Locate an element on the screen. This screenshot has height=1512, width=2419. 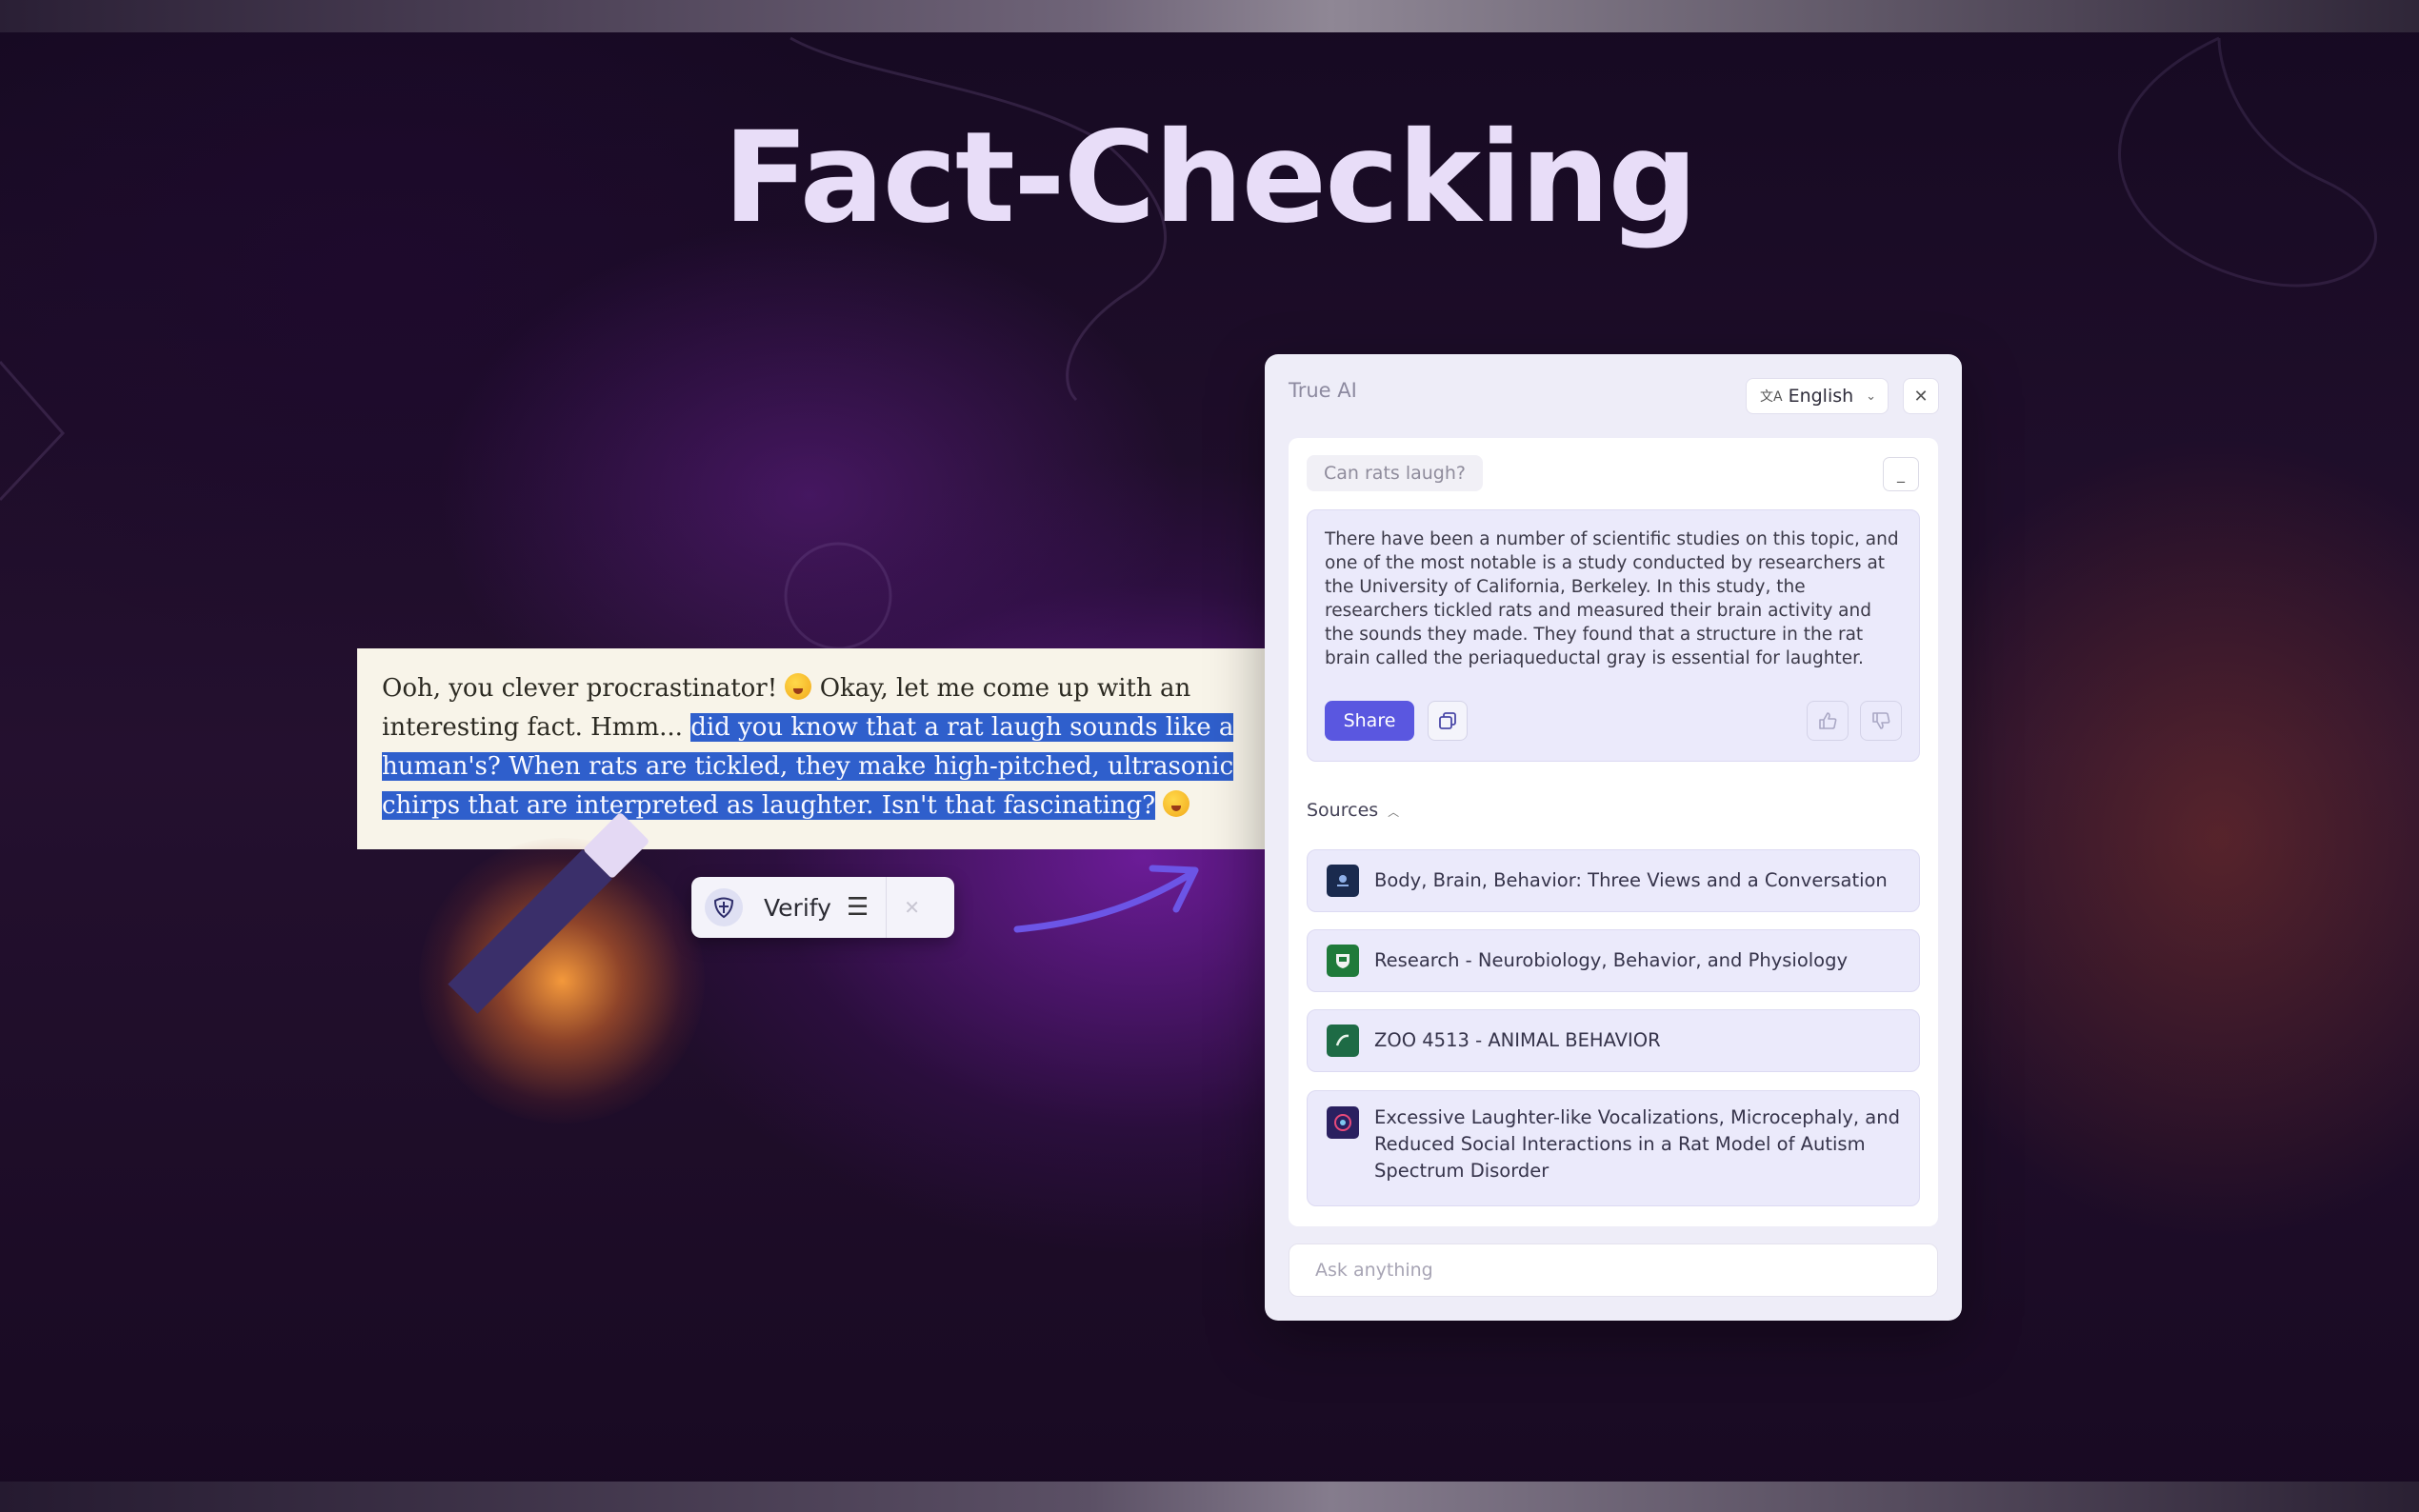
thumbs-down-button is located at coordinates (1881, 721).